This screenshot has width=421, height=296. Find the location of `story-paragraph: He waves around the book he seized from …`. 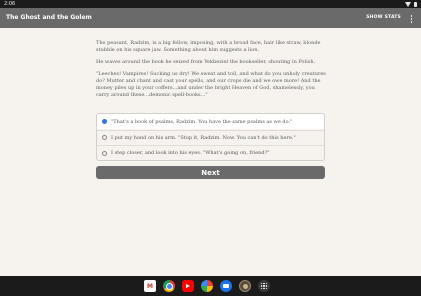

story-paragraph: He waves around the book he seized from … is located at coordinates (206, 62).